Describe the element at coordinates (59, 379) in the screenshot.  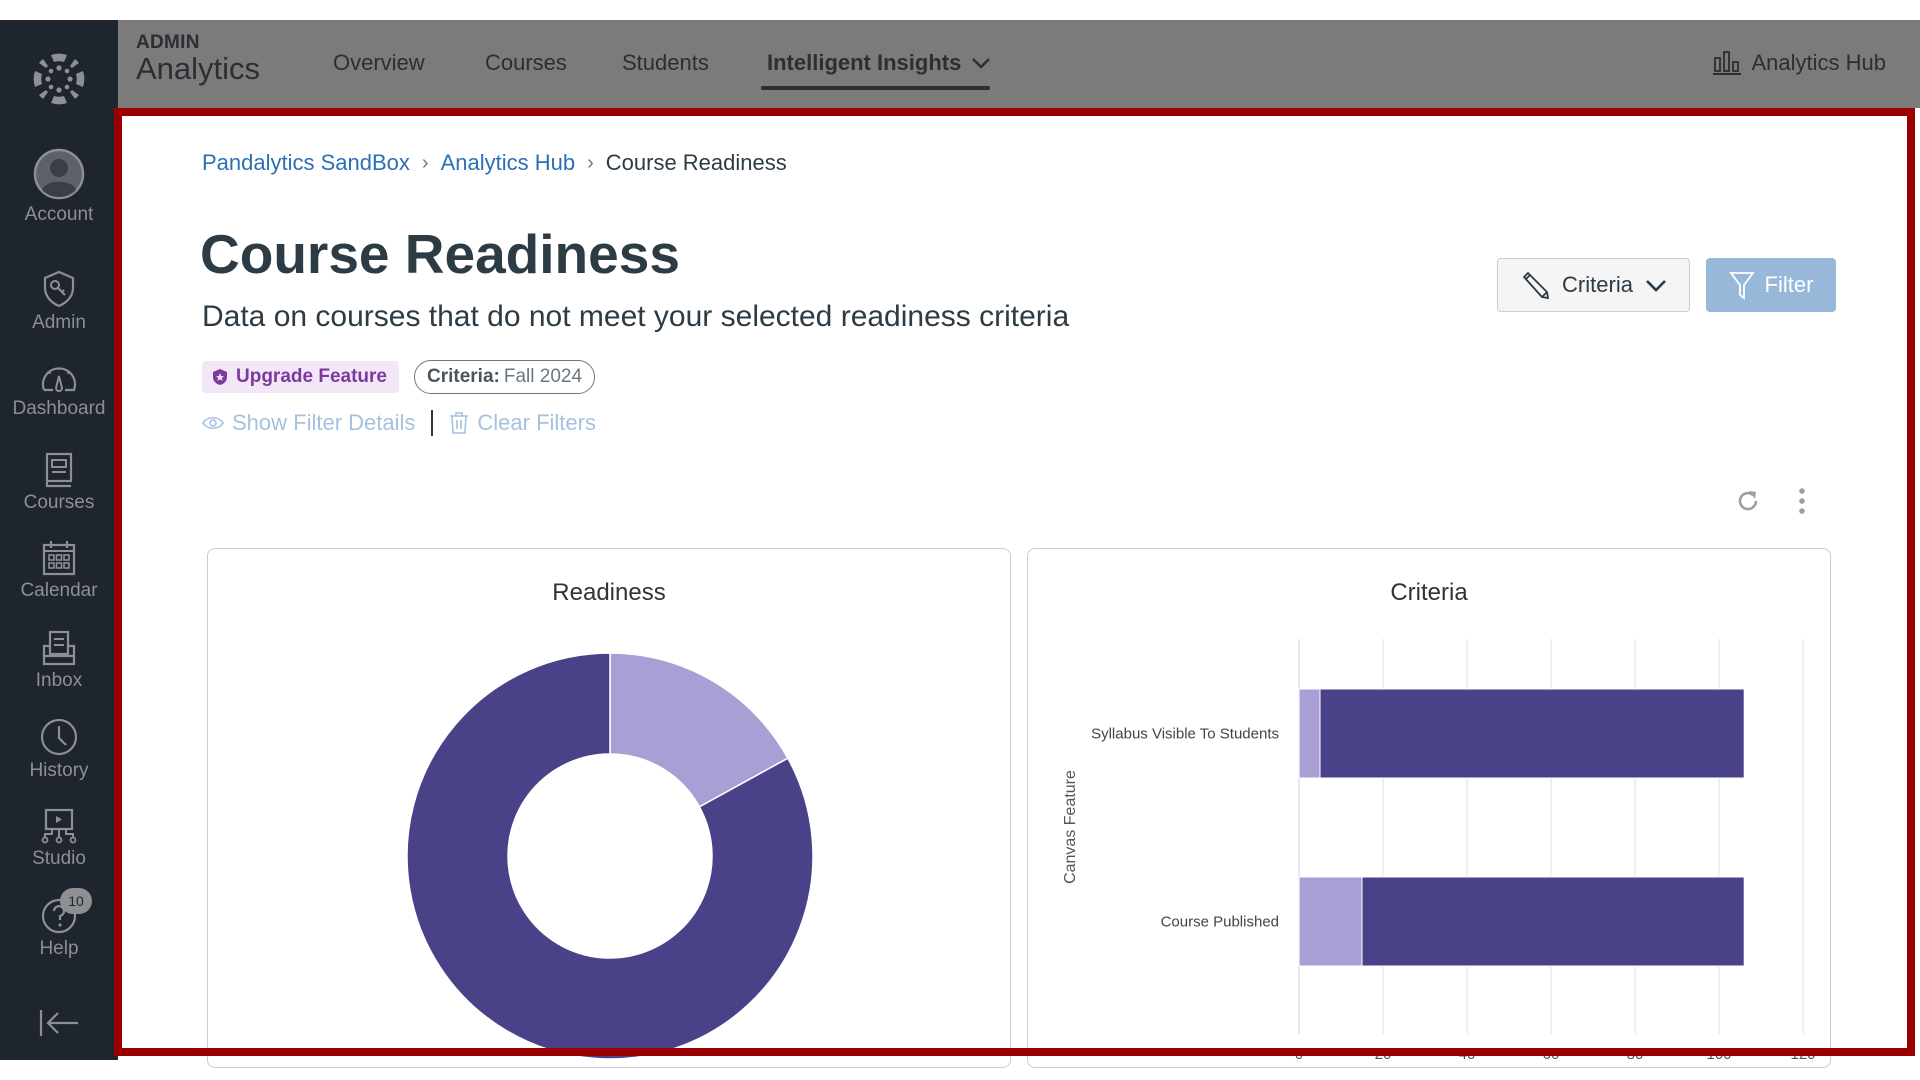
I see `dashboard-icon` at that location.